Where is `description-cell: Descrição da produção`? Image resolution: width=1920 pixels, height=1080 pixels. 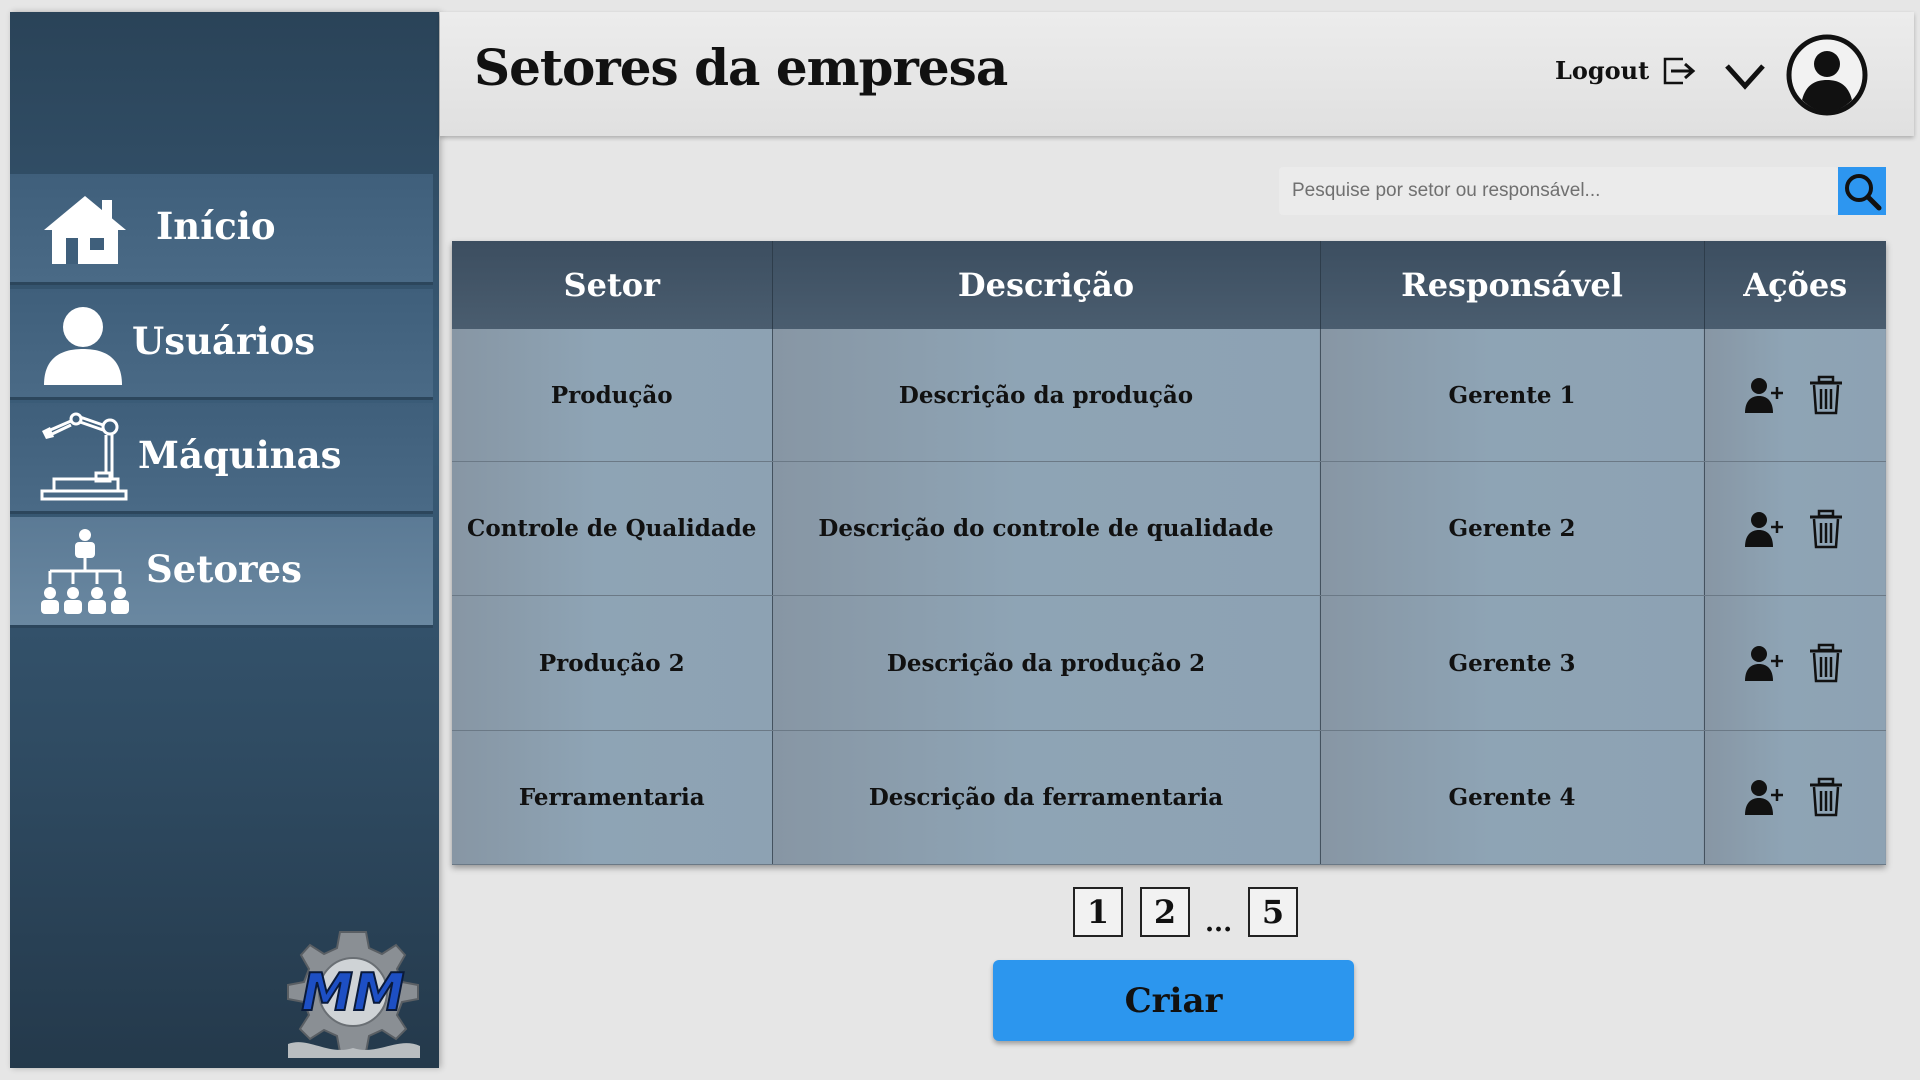 description-cell: Descrição da produção is located at coordinates (1046, 396).